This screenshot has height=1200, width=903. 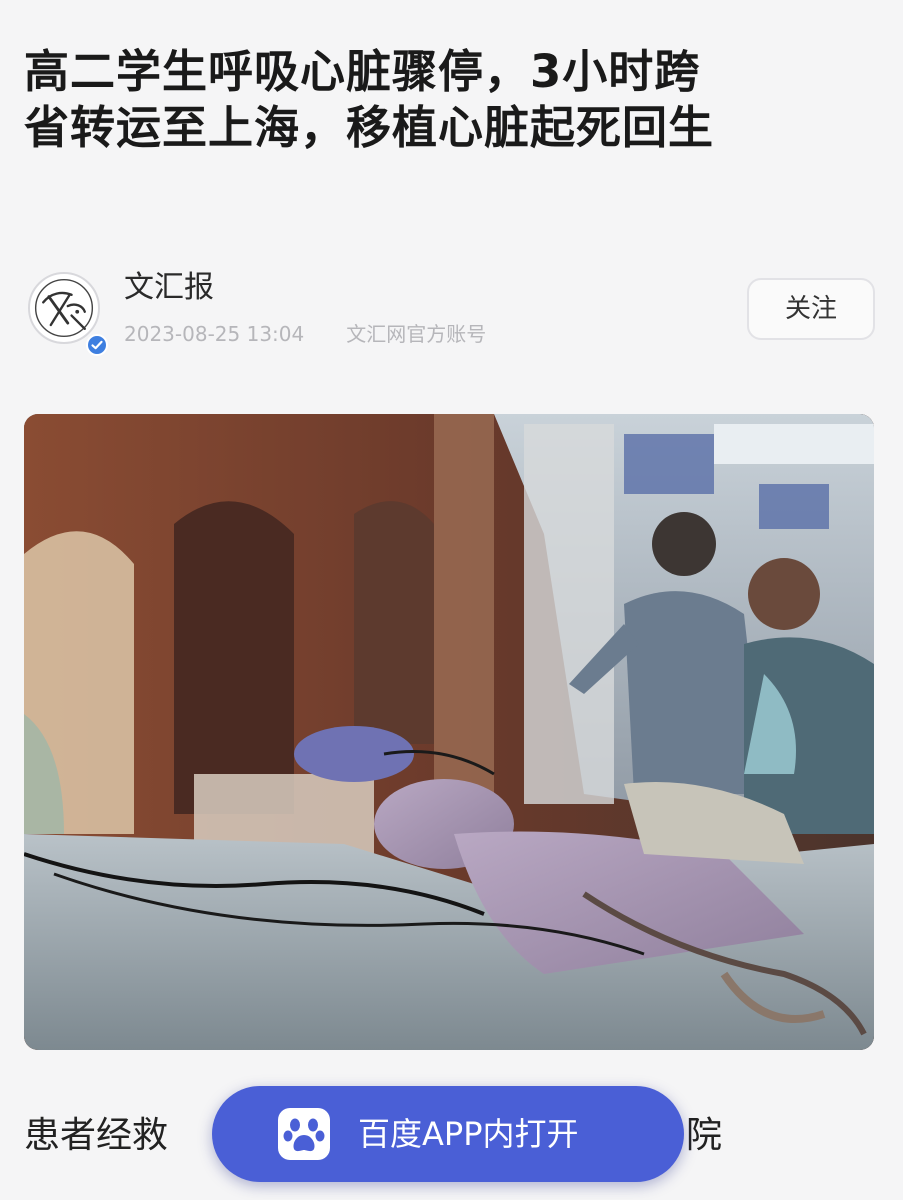 What do you see at coordinates (97, 345) in the screenshot?
I see `verified-badge-icon` at bounding box center [97, 345].